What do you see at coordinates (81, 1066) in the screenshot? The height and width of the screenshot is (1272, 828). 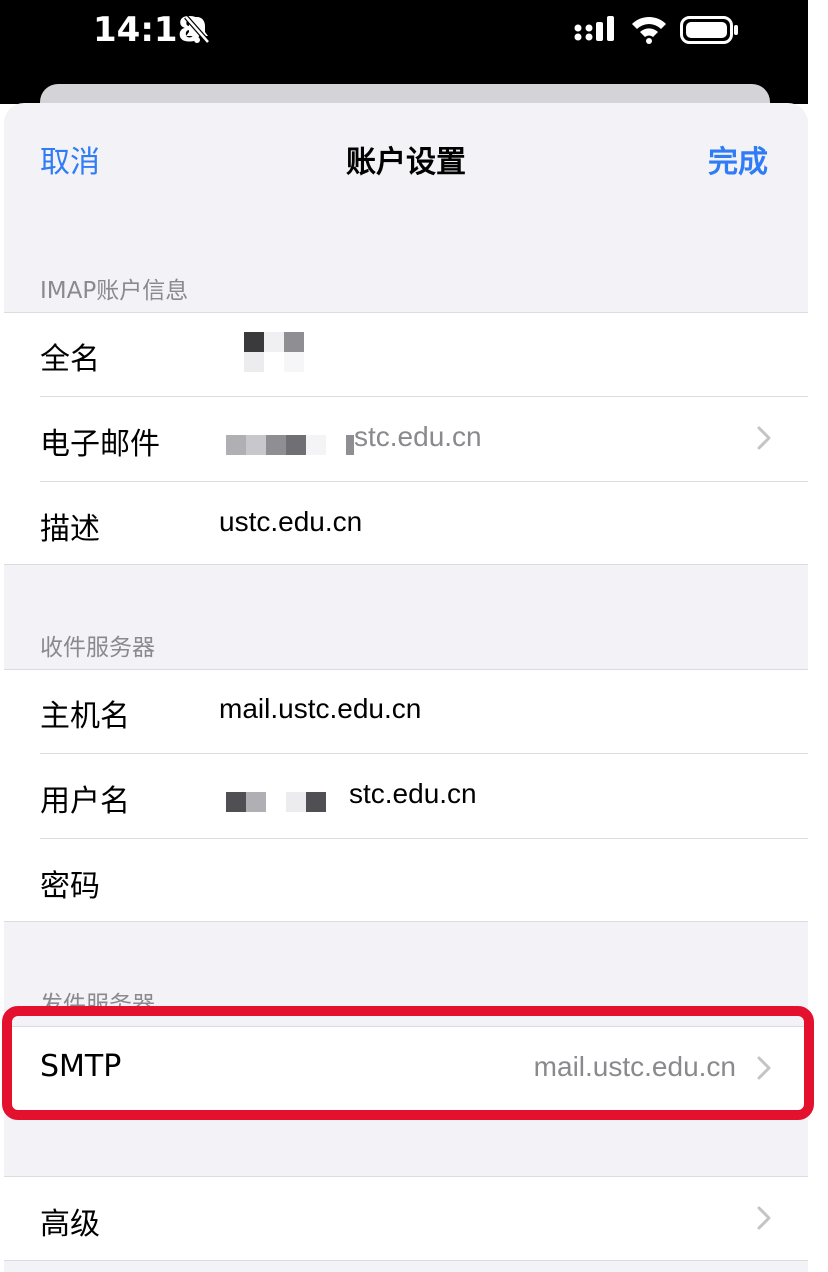 I see `smtp-label: SMTP` at bounding box center [81, 1066].